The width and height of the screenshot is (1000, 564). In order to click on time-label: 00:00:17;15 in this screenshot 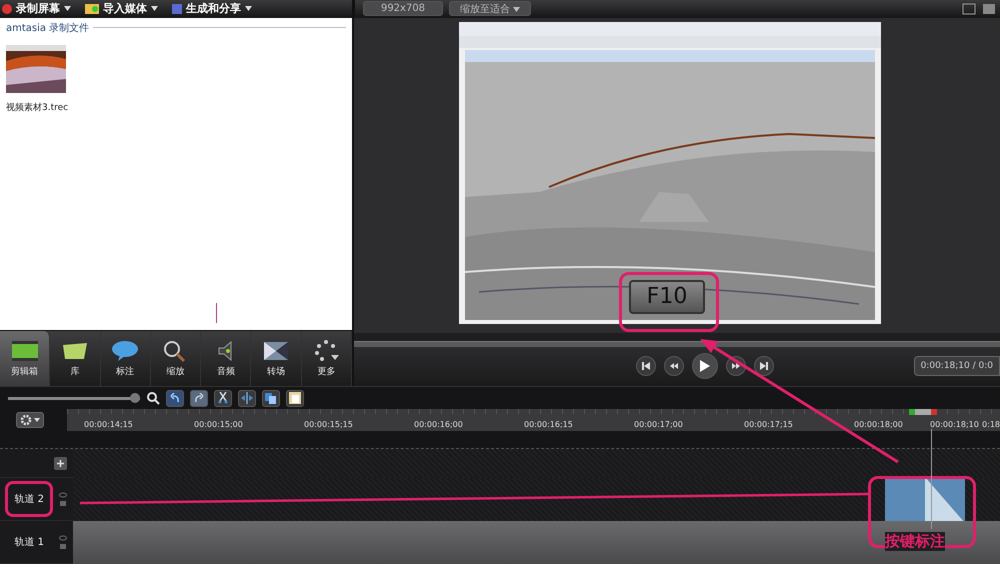, I will do `click(768, 424)`.